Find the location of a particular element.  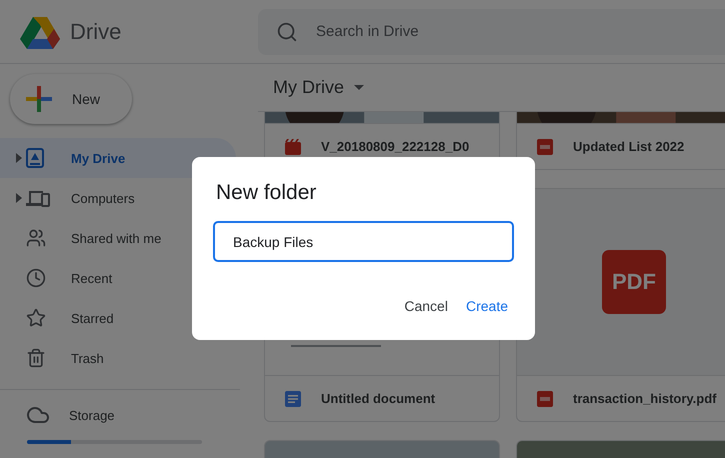

file-name: transaction_history.pdf is located at coordinates (645, 398).